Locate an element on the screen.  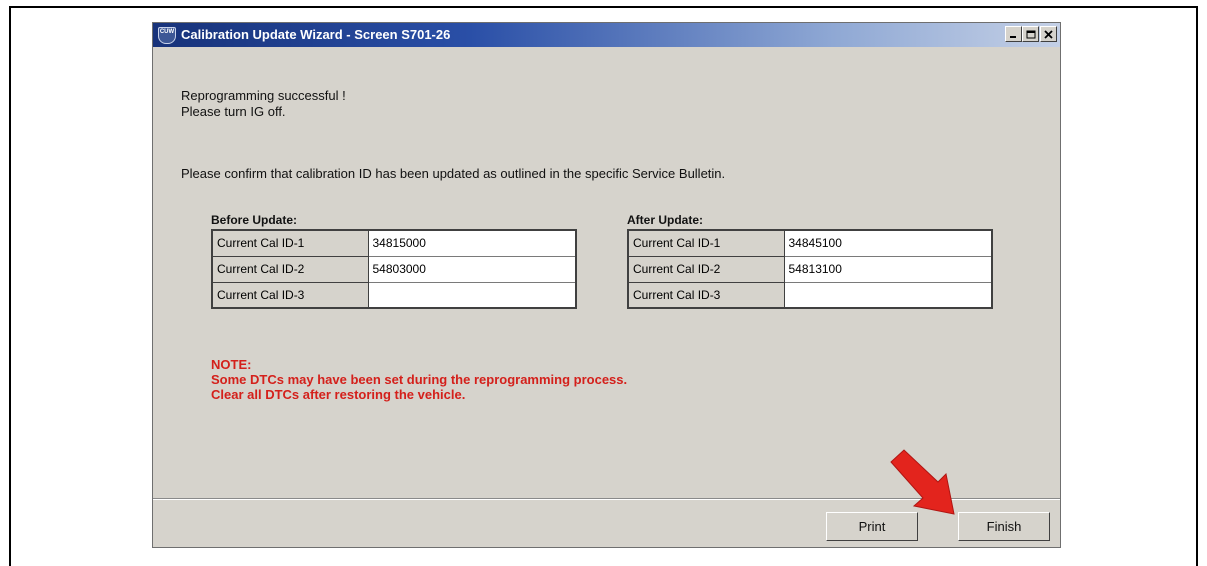
maximize-icon is located at coordinates (1030, 34).